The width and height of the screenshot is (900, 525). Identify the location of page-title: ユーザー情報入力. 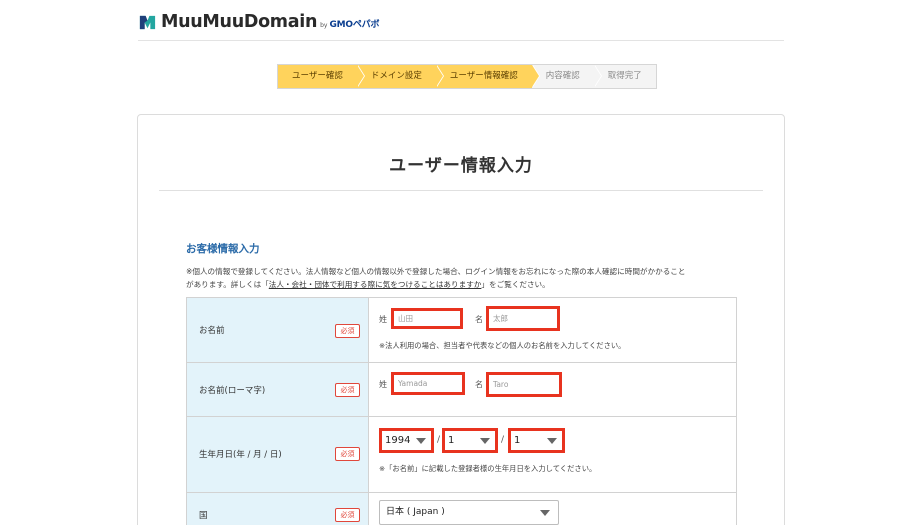
(461, 166).